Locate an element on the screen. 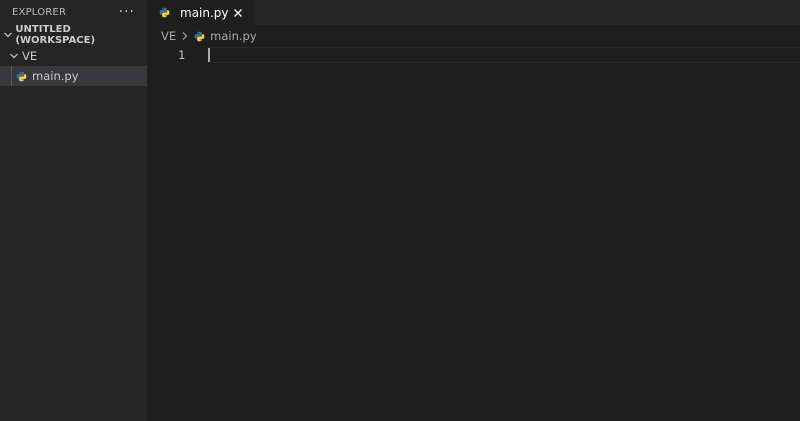 Image resolution: width=800 pixels, height=421 pixels. tab-label: main.py is located at coordinates (204, 12).